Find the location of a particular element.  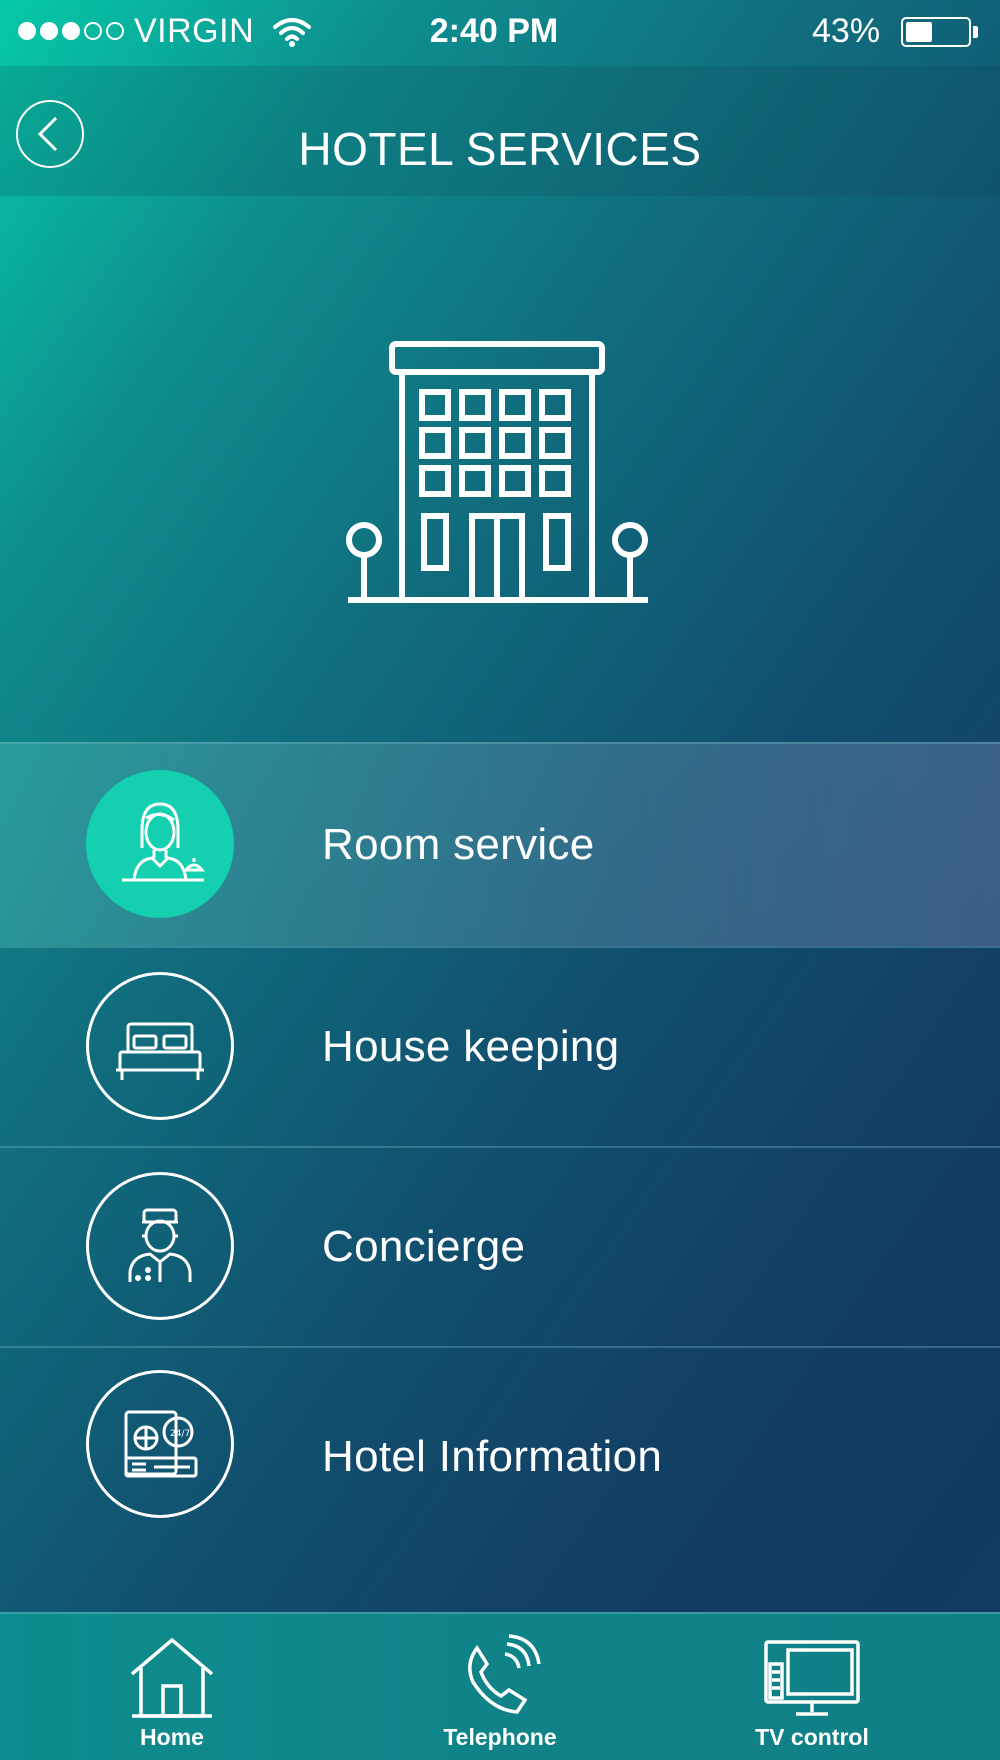

svg-text: 24/7 is located at coordinates (180, 1434).